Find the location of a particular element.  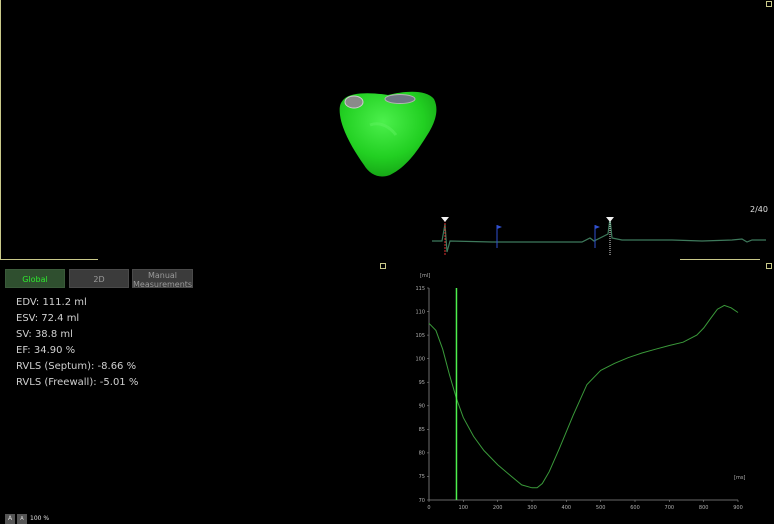

top-right-corner-handle is located at coordinates (769, 4).